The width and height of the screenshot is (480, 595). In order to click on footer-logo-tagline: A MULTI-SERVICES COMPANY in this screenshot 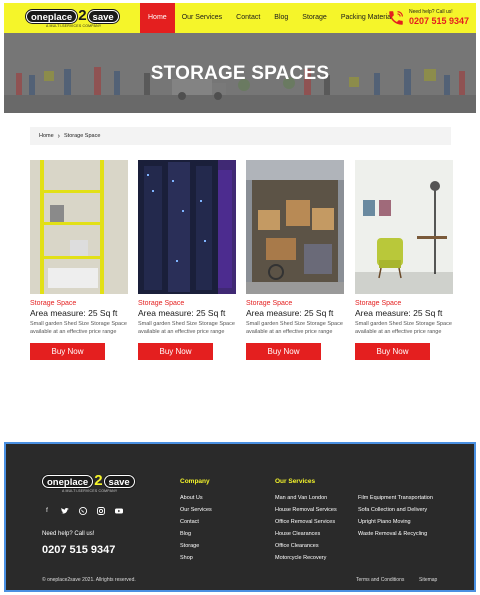, I will do `click(90, 491)`.